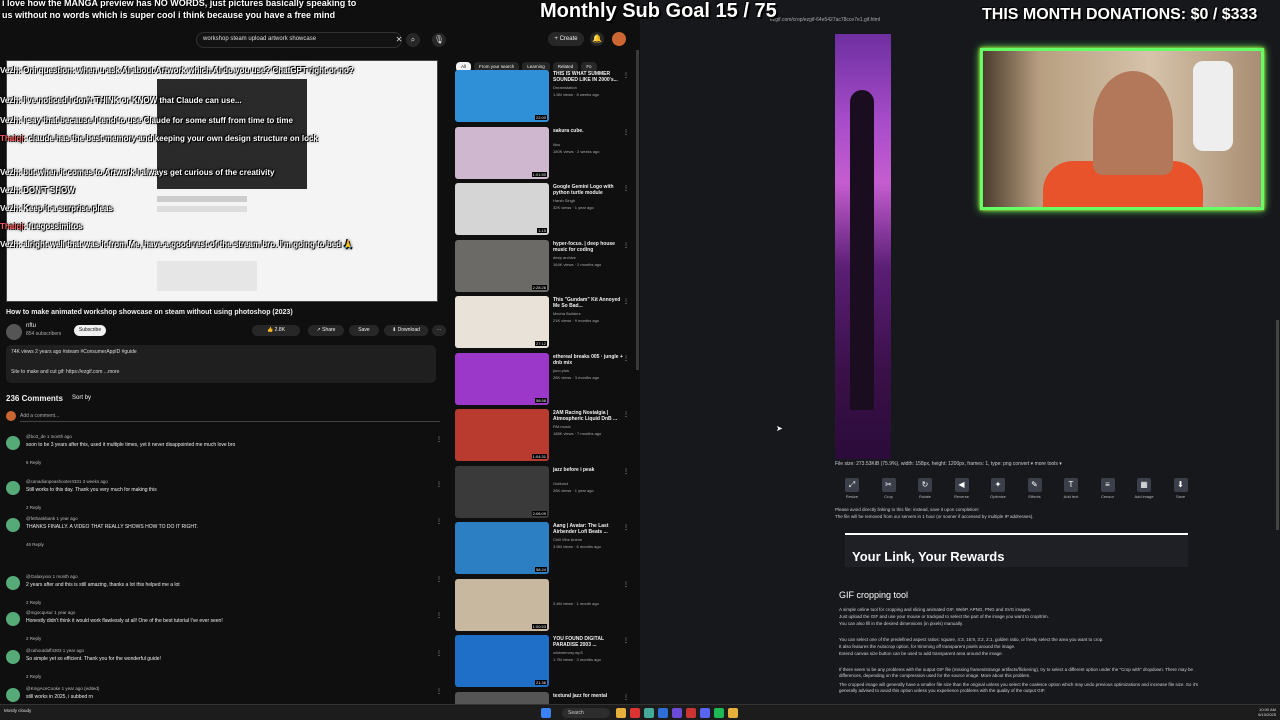  I want to click on comment-actions: 46 Reply, so click(35, 544).